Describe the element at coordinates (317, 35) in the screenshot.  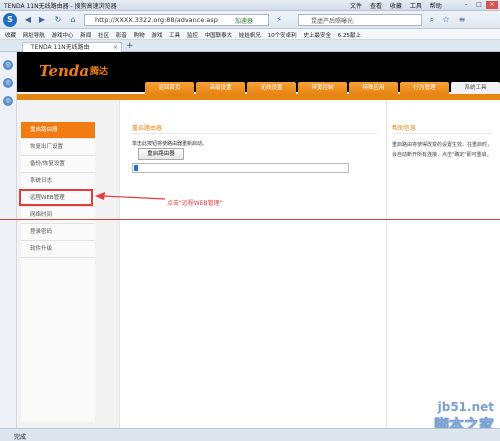
I see `bookmark-item: 史上最安全` at that location.